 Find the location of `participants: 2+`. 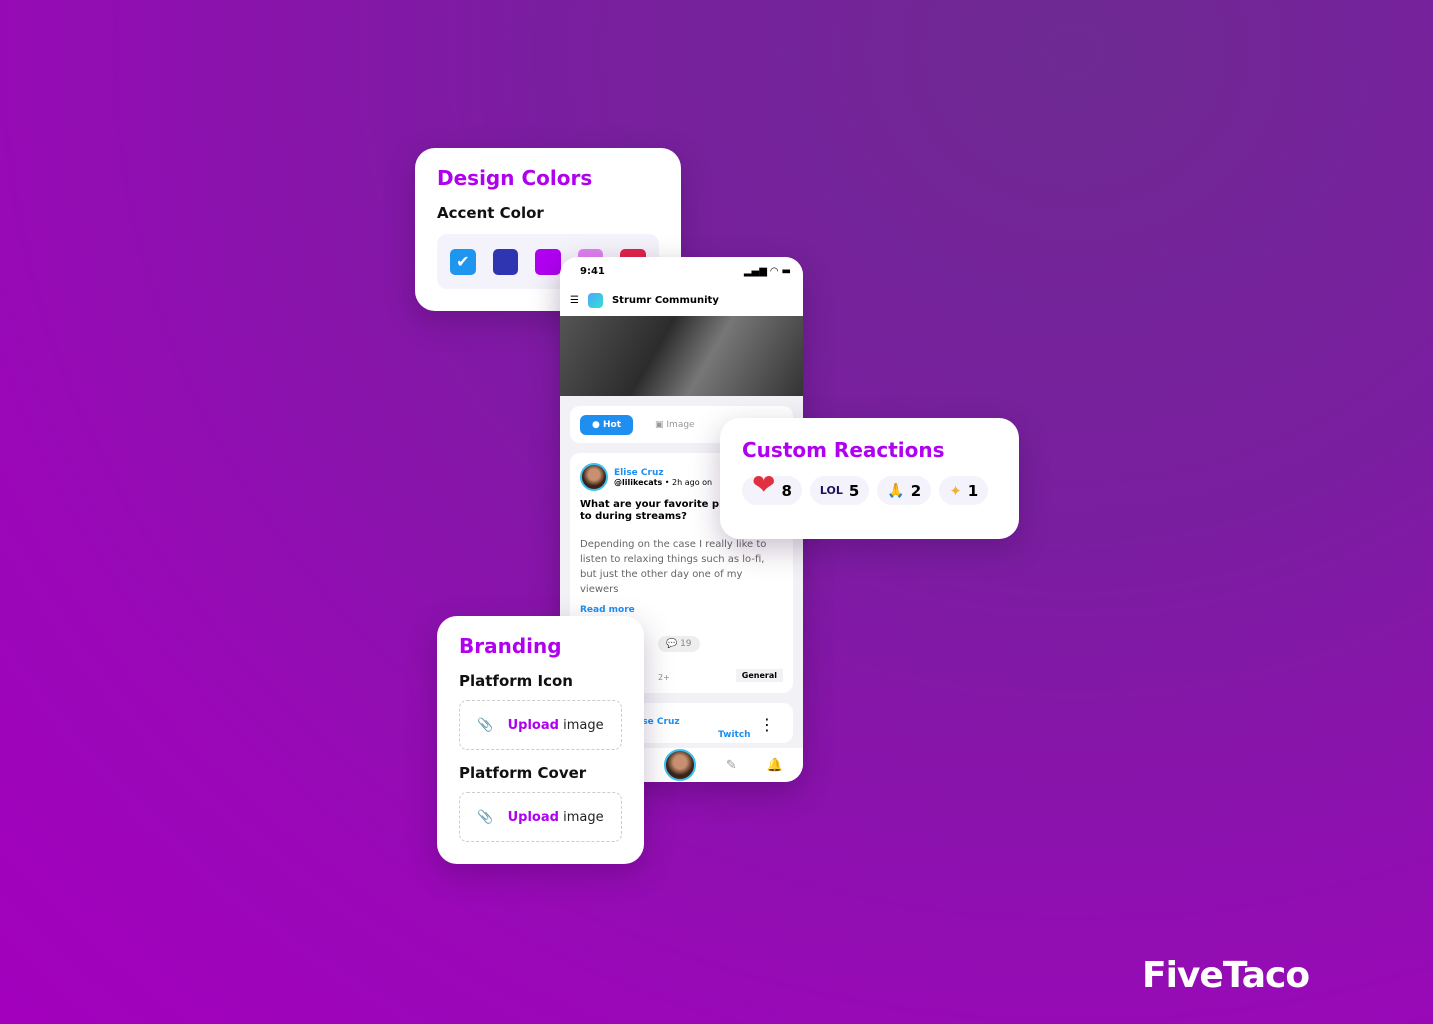

participants: 2+ is located at coordinates (664, 677).